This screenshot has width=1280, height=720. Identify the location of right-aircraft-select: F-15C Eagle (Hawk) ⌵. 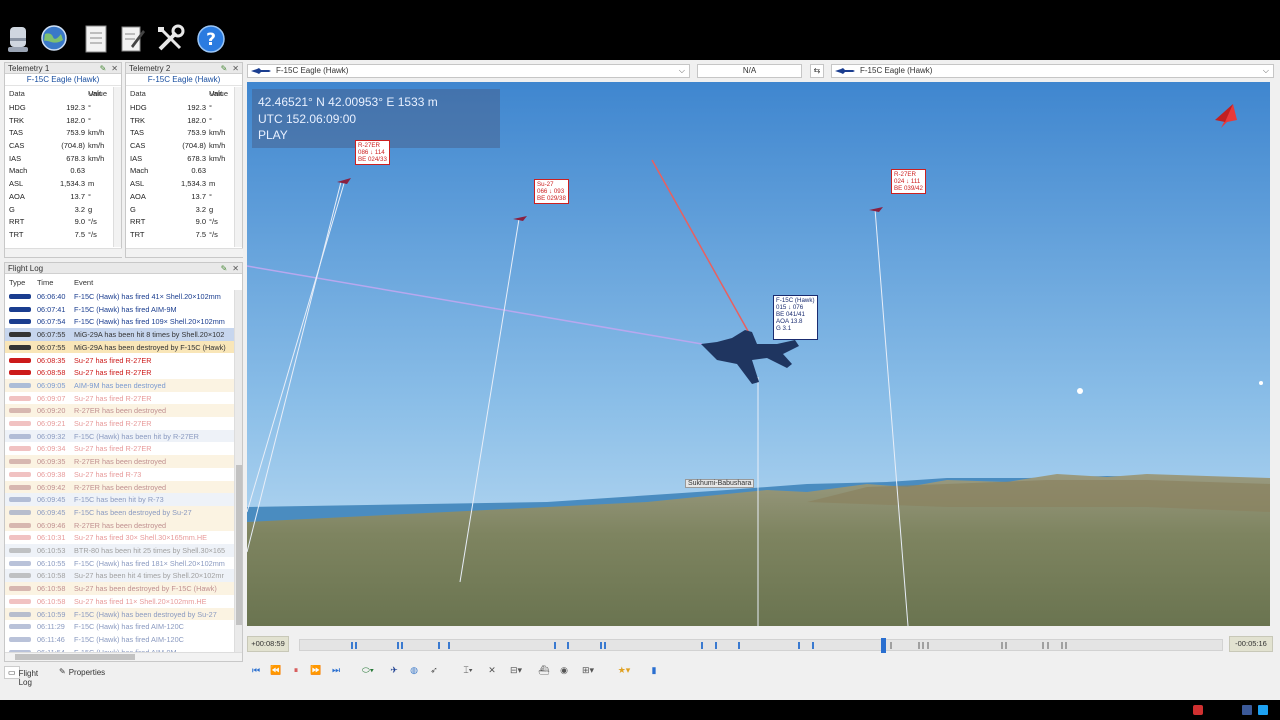
(1052, 71).